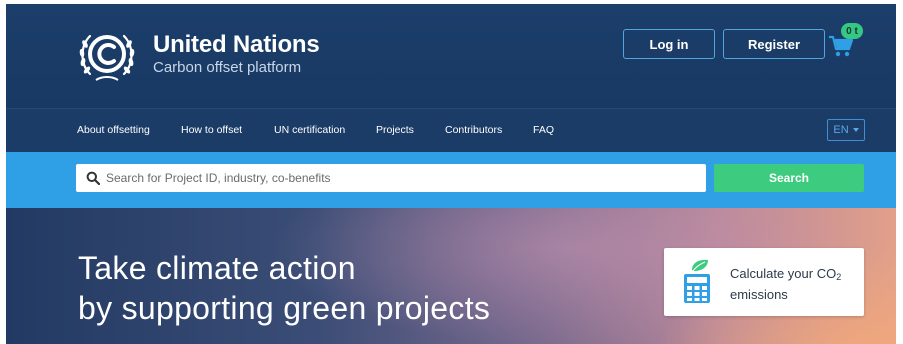 The width and height of the screenshot is (903, 344). I want to click on search-input, so click(401, 178).